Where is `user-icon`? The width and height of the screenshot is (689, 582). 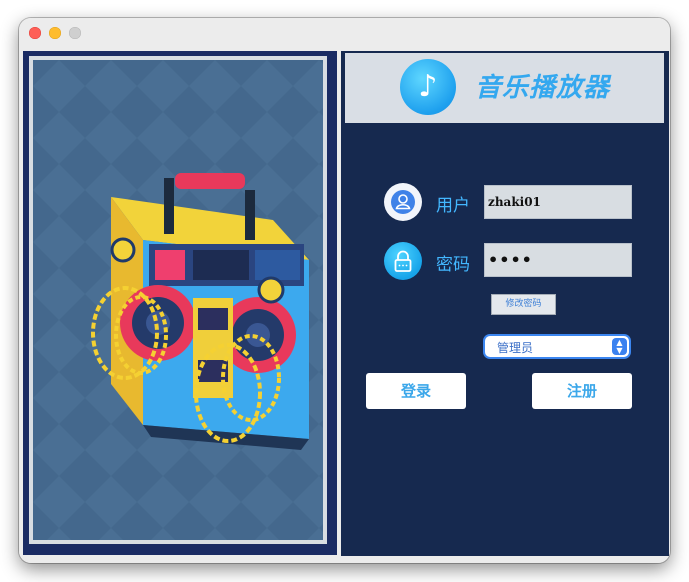 user-icon is located at coordinates (403, 202).